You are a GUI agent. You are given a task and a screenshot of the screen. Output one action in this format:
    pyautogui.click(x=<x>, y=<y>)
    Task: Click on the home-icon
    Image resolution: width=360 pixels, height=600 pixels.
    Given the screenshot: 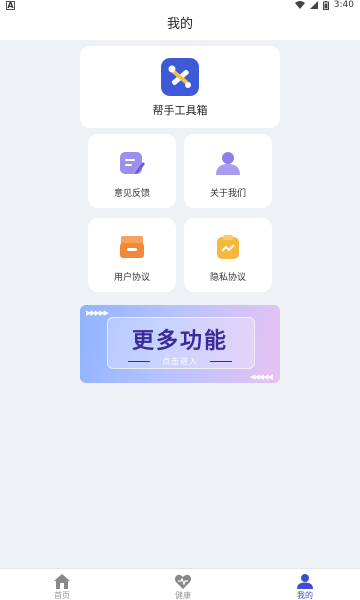 What is the action you would take?
    pyautogui.click(x=62, y=581)
    